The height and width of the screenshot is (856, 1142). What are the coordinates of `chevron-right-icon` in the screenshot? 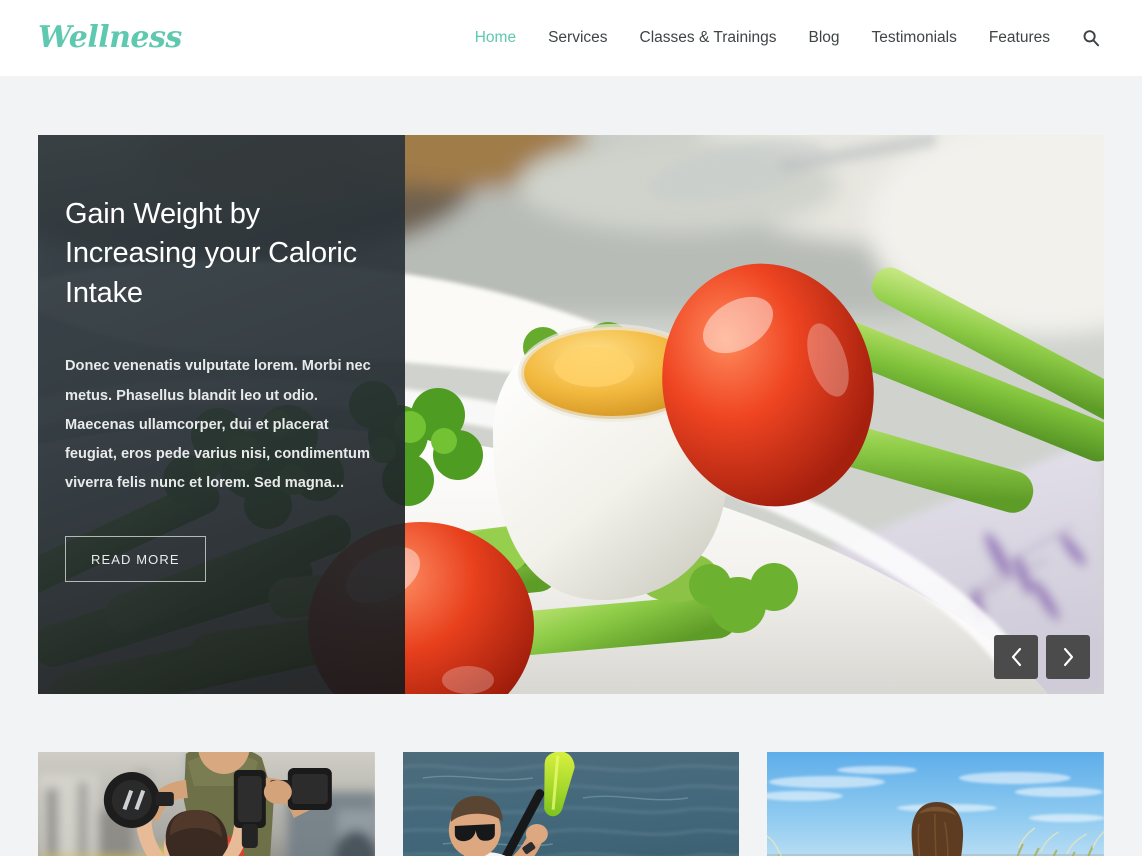 It's located at (1068, 657).